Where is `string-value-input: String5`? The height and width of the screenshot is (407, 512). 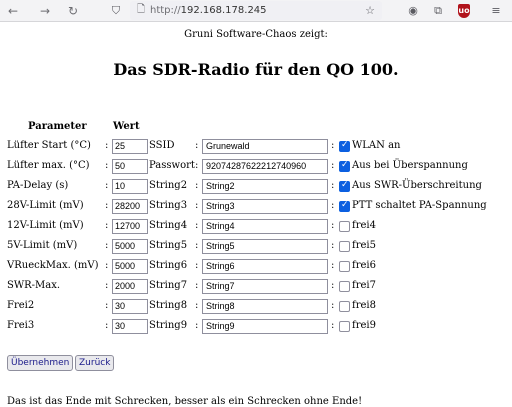 string-value-input: String5 is located at coordinates (265, 246).